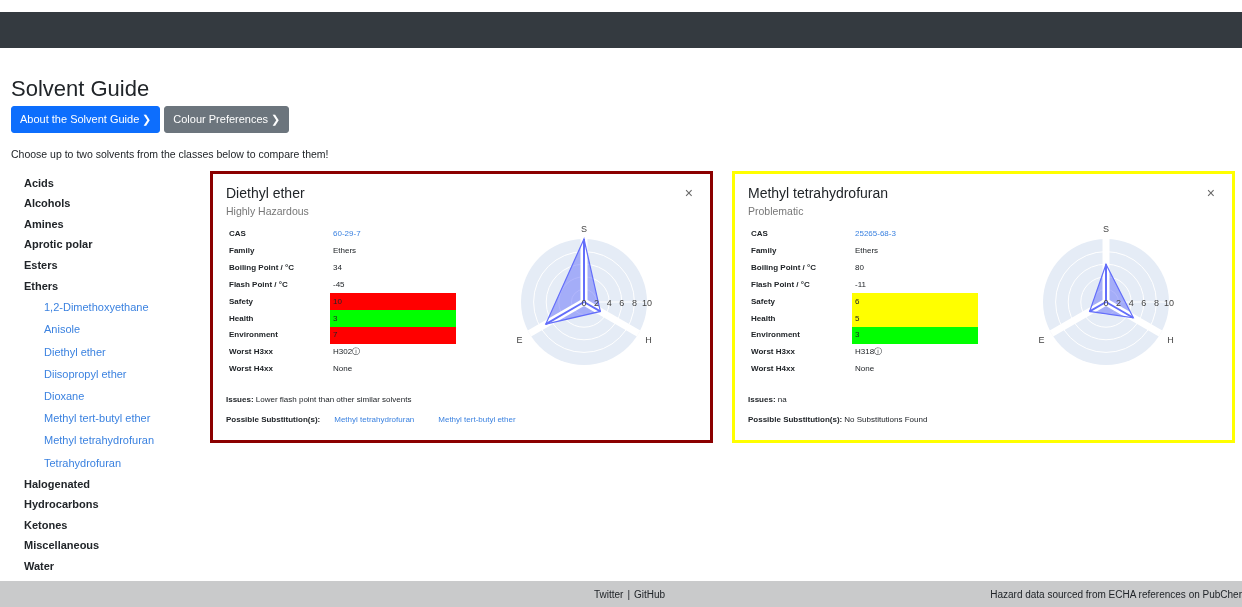 This screenshot has height=607, width=1242. Describe the element at coordinates (776, 212) in the screenshot. I see `hazard-rating: Problematic` at that location.